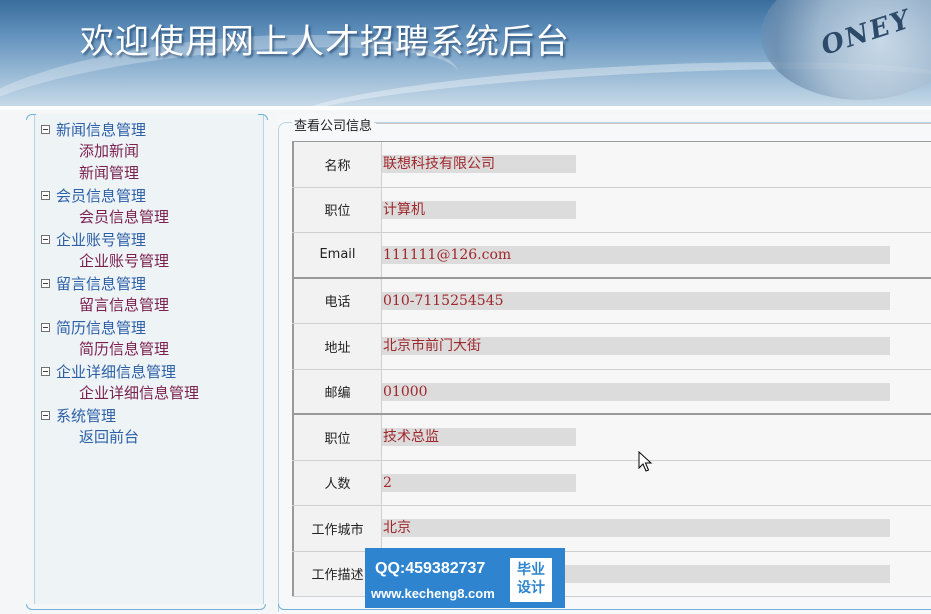  I want to click on menu-group-company-accounts: 企业账号管理 企业账号管理, so click(151, 250).